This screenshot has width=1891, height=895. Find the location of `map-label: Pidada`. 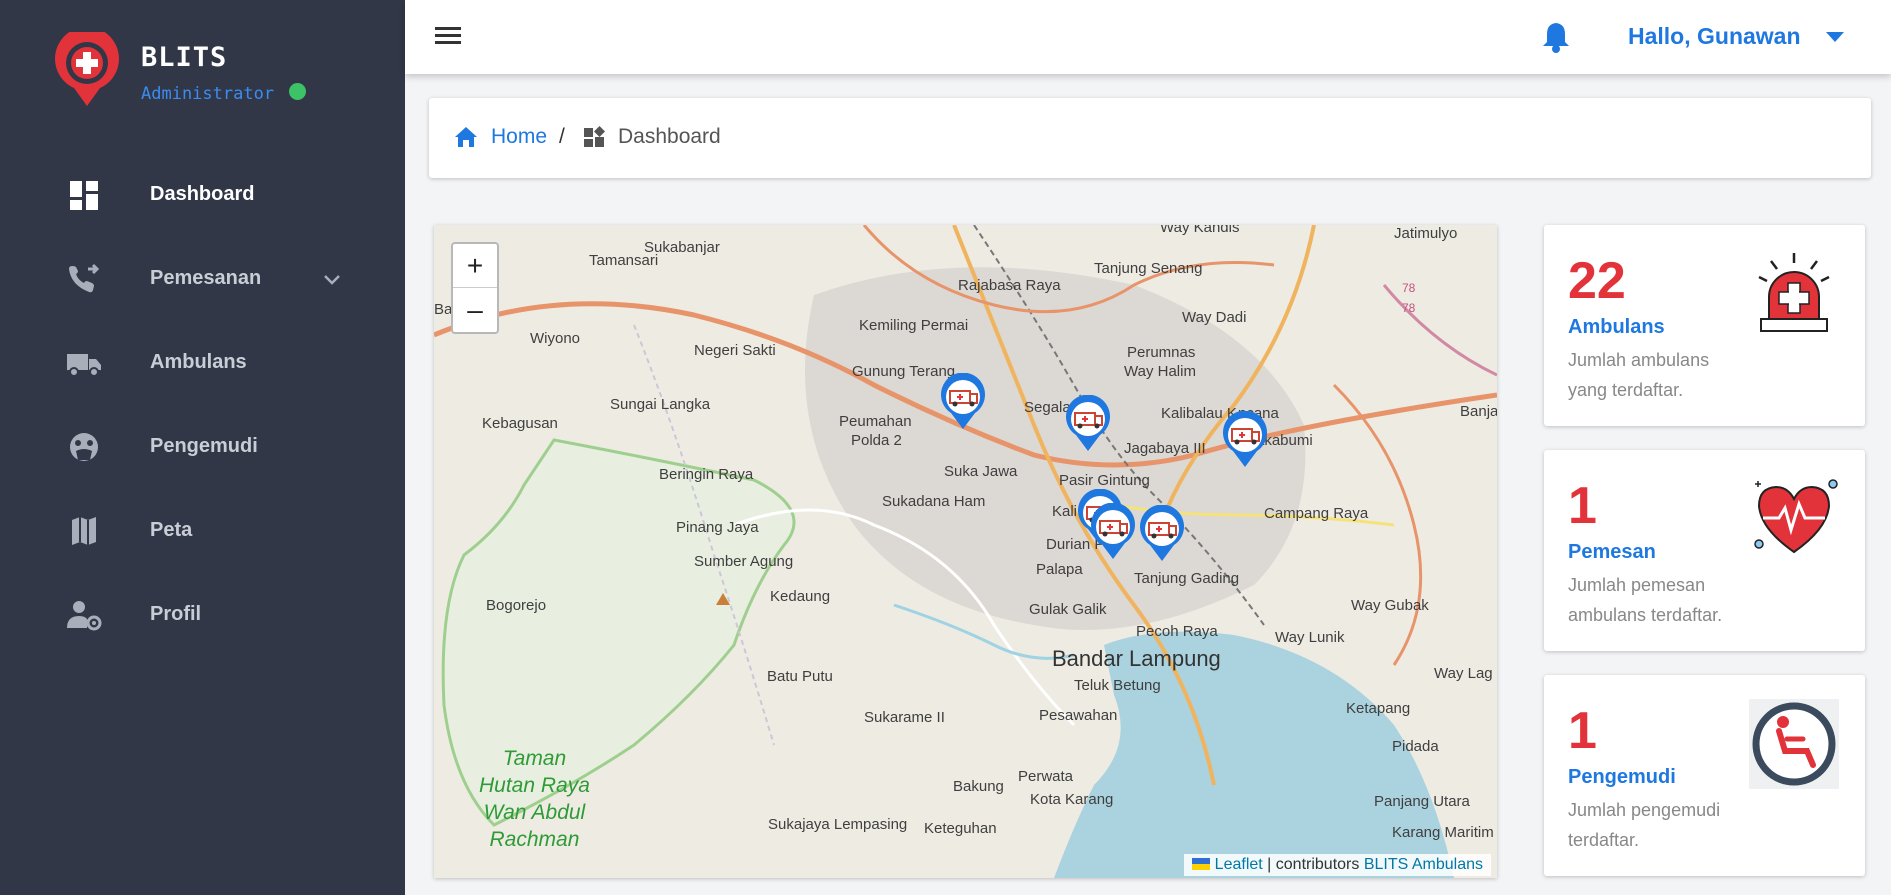

map-label: Pidada is located at coordinates (1415, 746).